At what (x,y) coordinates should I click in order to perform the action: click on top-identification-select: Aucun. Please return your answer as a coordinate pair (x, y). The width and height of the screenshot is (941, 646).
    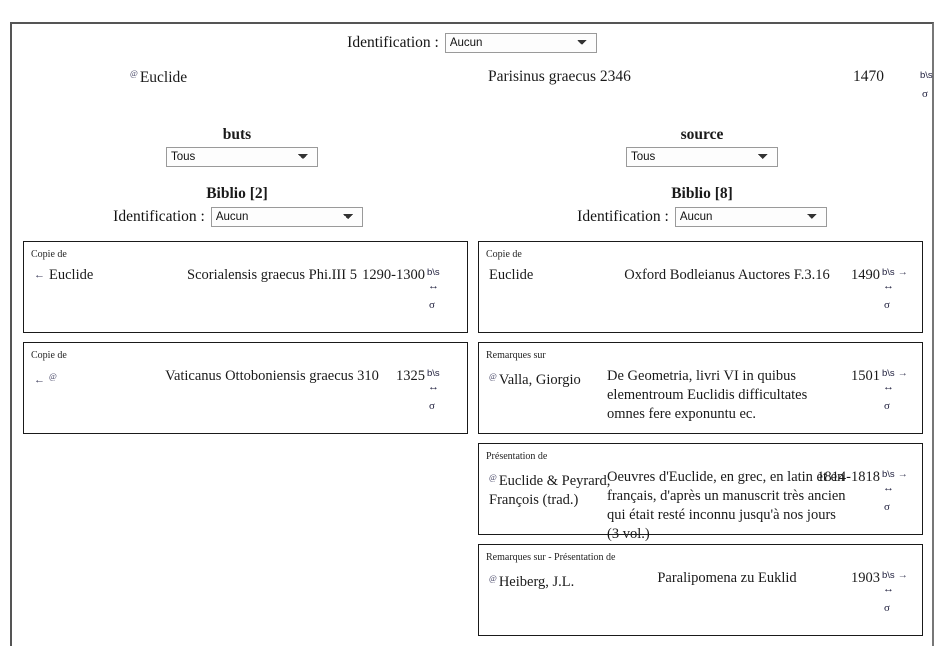
    Looking at the image, I should click on (520, 43).